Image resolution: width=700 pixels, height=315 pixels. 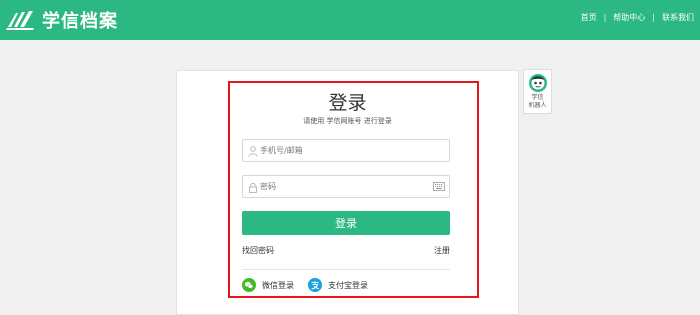 I want to click on register-link: 注册, so click(x=442, y=250).